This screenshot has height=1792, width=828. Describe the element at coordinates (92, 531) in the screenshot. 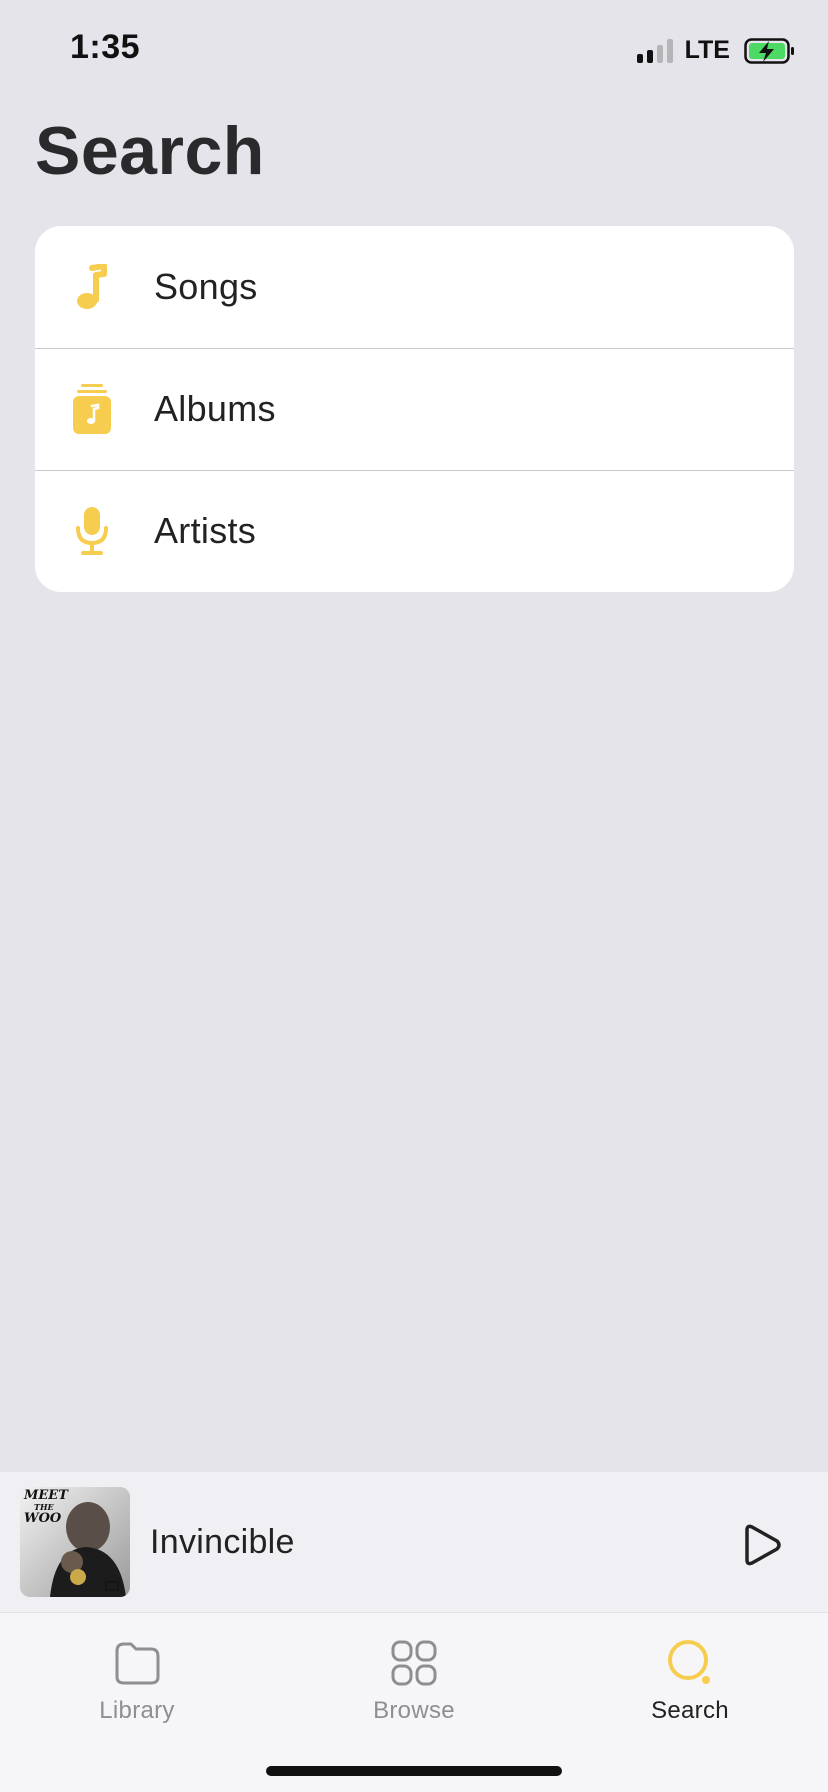

I see `microphone-icon` at that location.